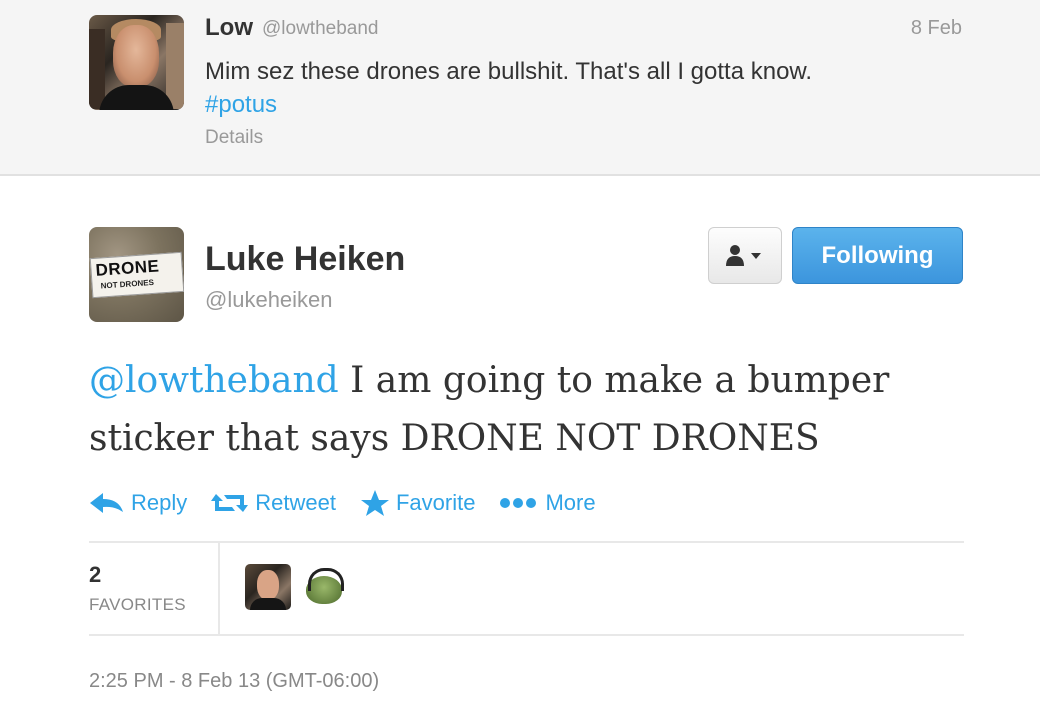 The image size is (1040, 706). I want to click on reply-icon, so click(106, 503).